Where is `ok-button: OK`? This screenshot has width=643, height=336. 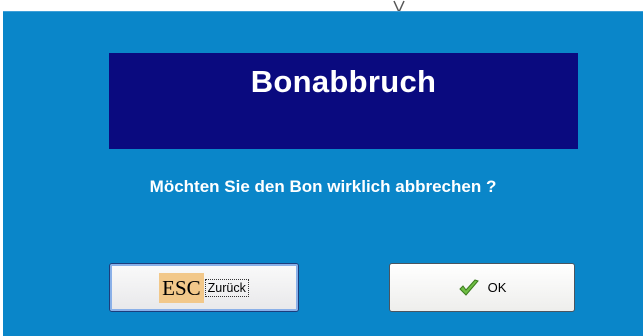
ok-button: OK is located at coordinates (482, 287).